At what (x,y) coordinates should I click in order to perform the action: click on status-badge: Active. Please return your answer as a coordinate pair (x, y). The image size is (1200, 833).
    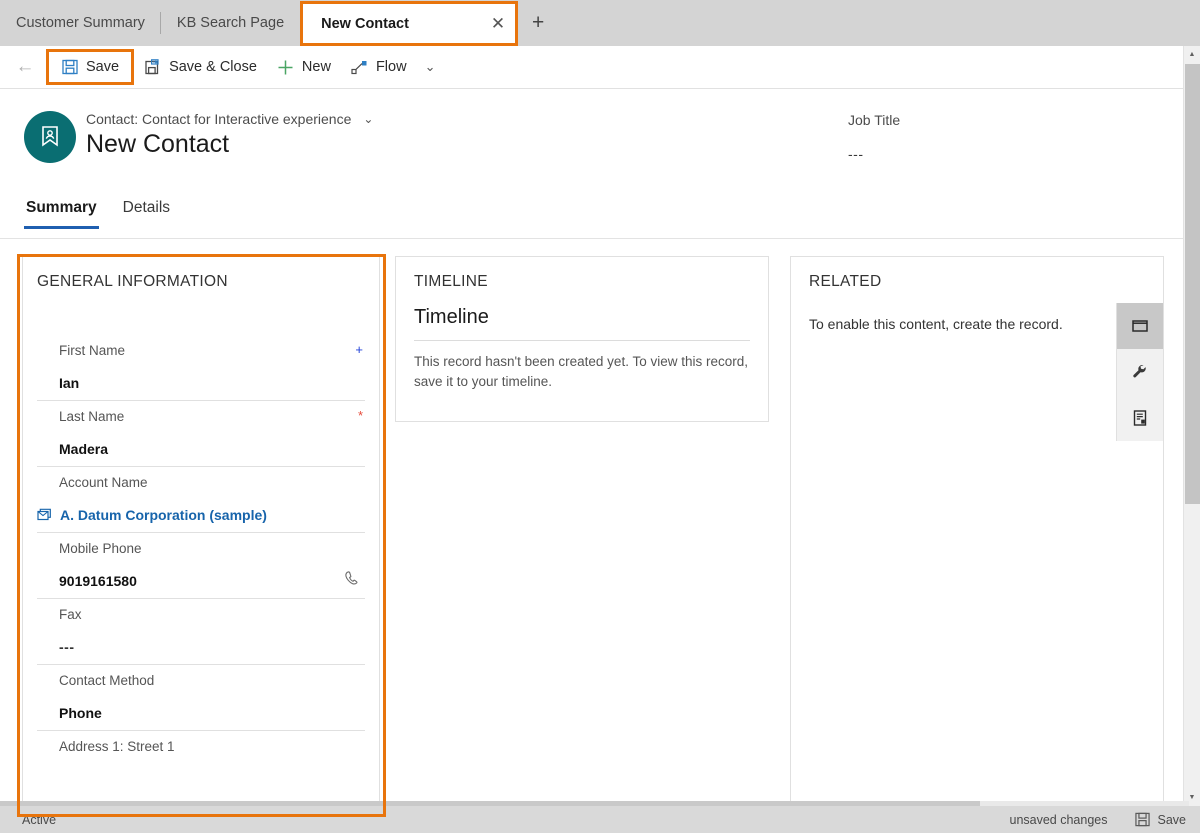
    Looking at the image, I should click on (39, 819).